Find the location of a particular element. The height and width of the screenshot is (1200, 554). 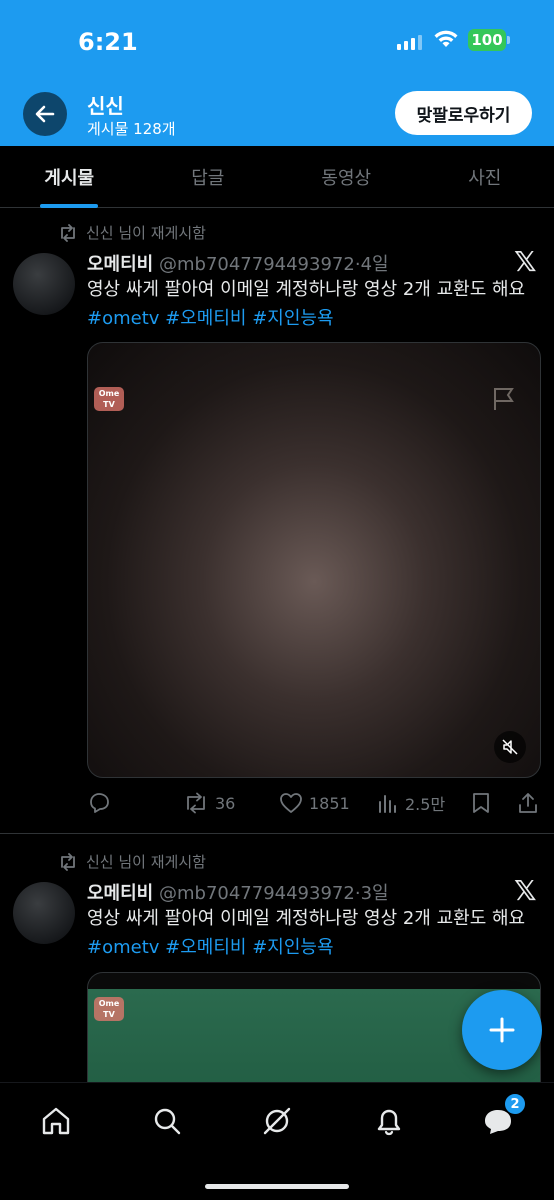

flag-icon is located at coordinates (504, 399).